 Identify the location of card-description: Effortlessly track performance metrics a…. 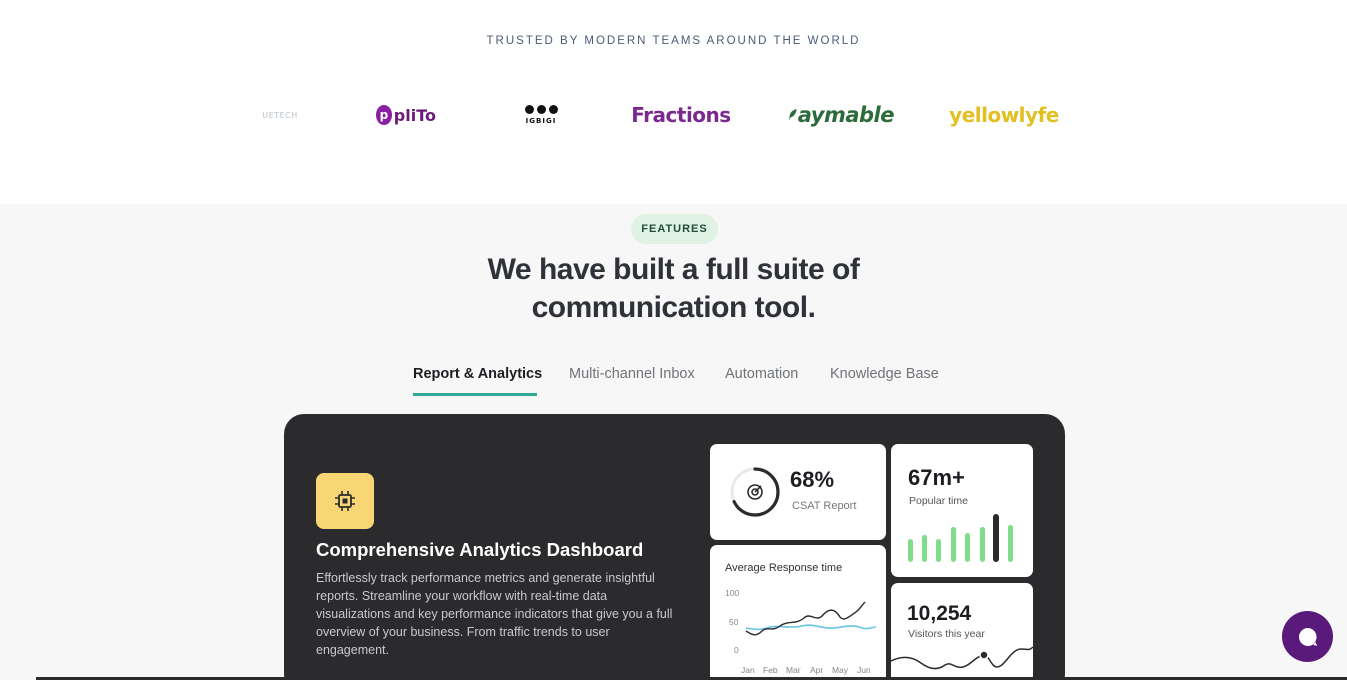
(494, 614).